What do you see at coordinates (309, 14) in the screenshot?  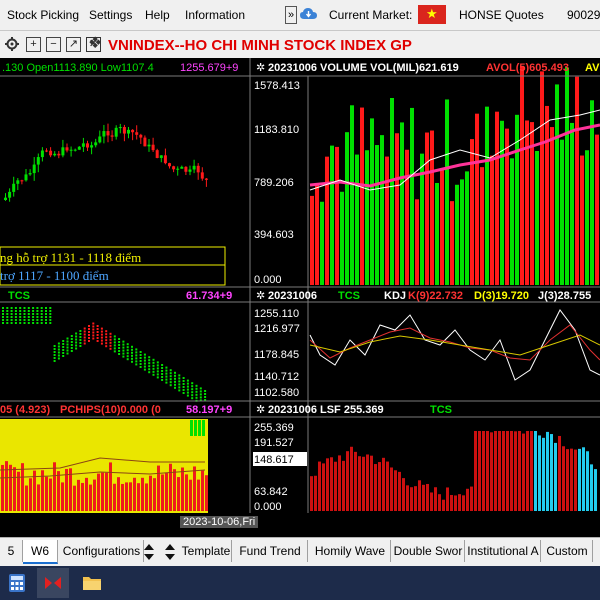 I see `cloud-download-icon` at bounding box center [309, 14].